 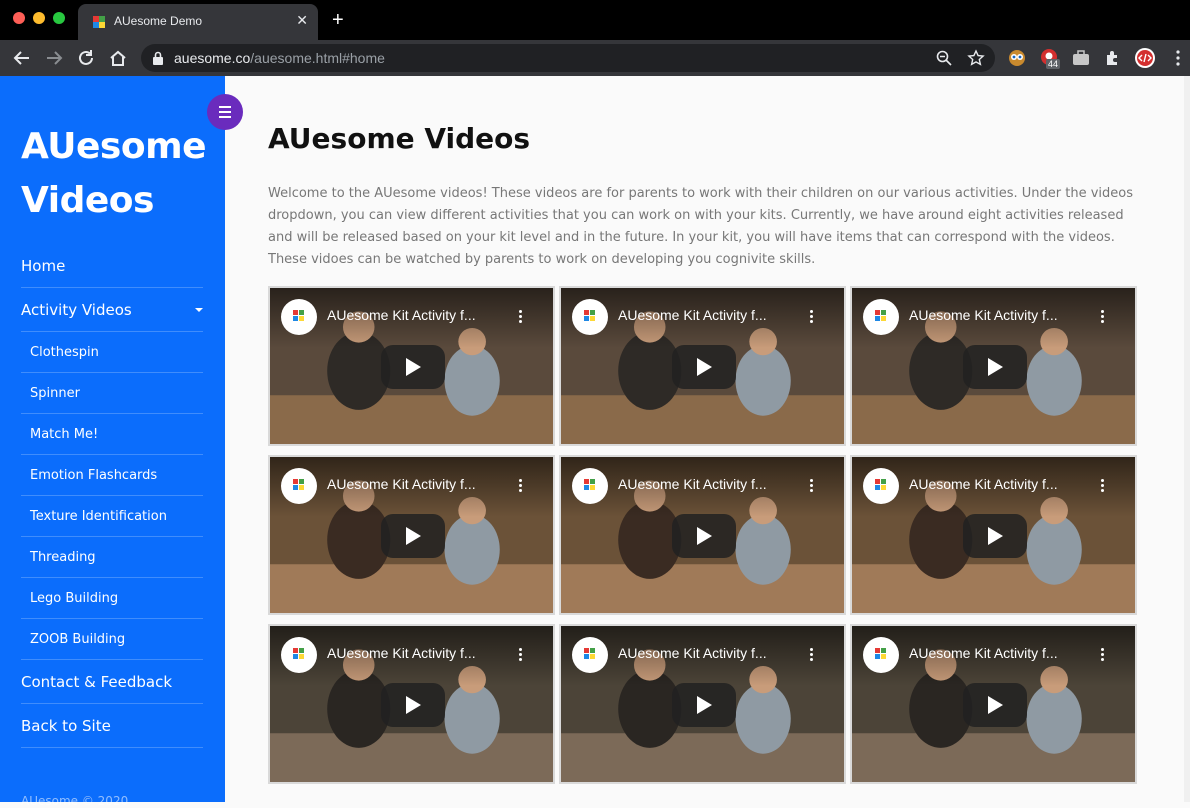 What do you see at coordinates (121, 174) in the screenshot?
I see `sidebar-brand: AUesome Videos` at bounding box center [121, 174].